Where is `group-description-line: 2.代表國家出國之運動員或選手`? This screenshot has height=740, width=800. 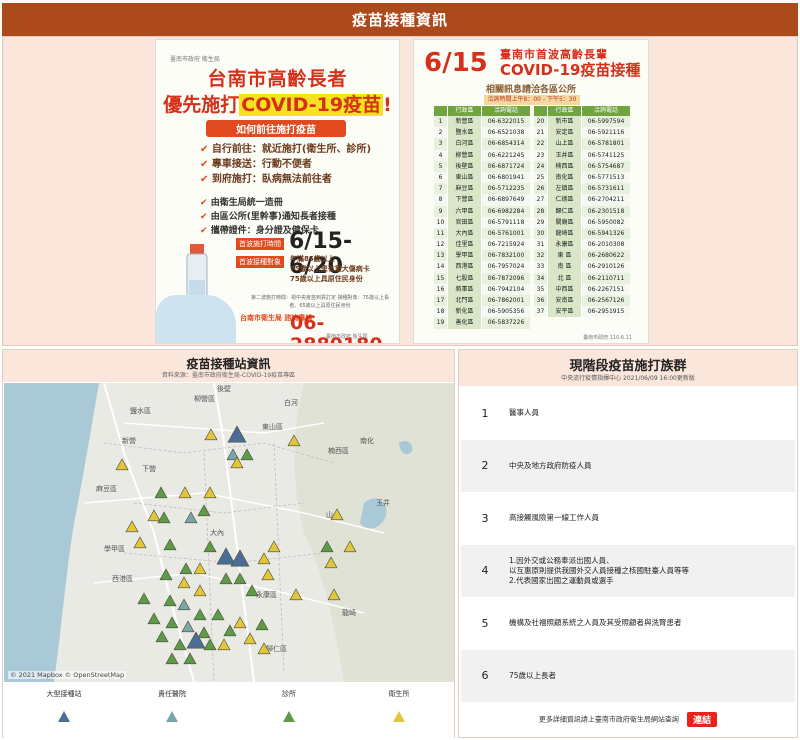
group-description-line: 2.代表國家出國之運動員或選手 is located at coordinates (561, 580).